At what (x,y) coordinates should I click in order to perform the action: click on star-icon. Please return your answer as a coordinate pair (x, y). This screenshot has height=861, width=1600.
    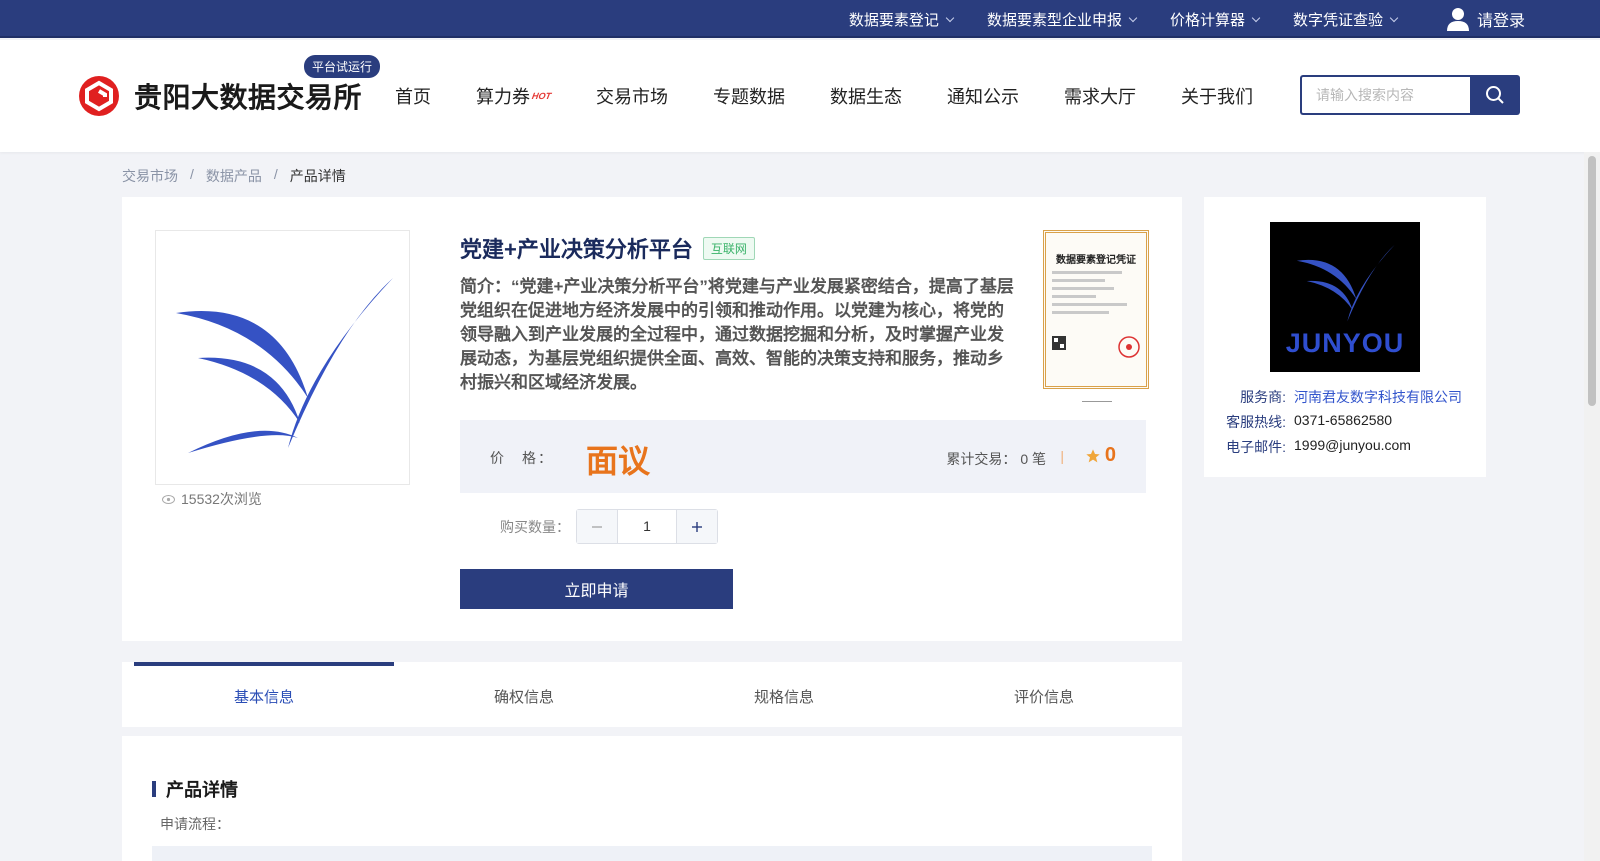
    Looking at the image, I should click on (1093, 455).